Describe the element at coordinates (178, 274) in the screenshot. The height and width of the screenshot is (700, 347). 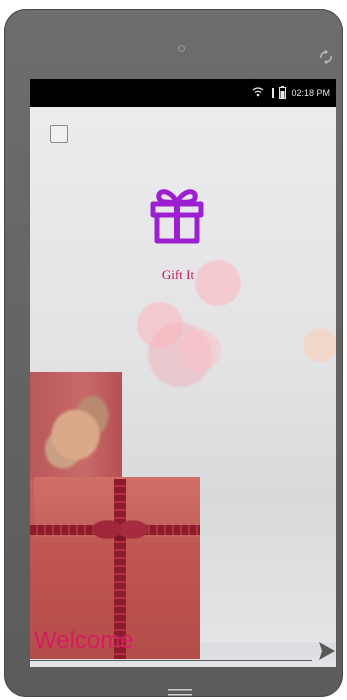
I see `app-name: Gift It` at that location.